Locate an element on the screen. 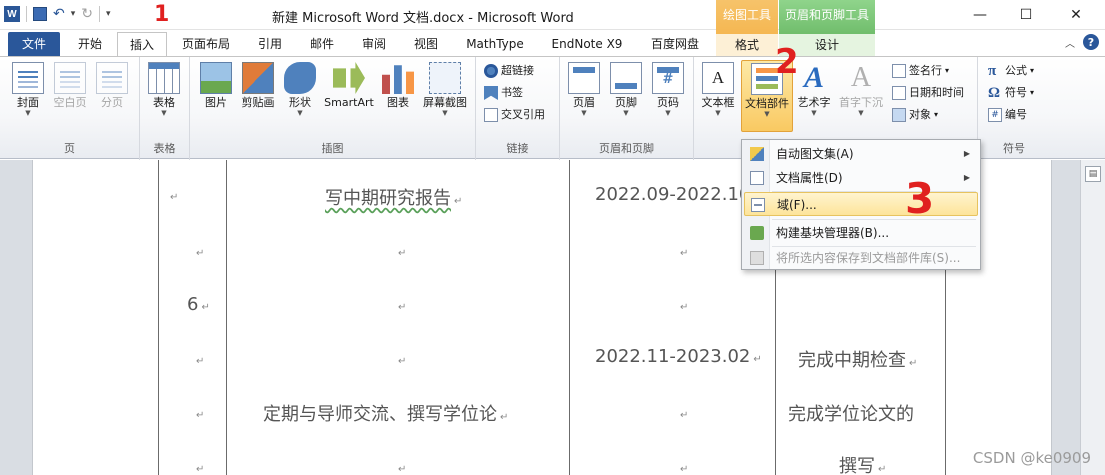 This screenshot has width=1105, height=475. picture-button: 图片 is located at coordinates (216, 96).